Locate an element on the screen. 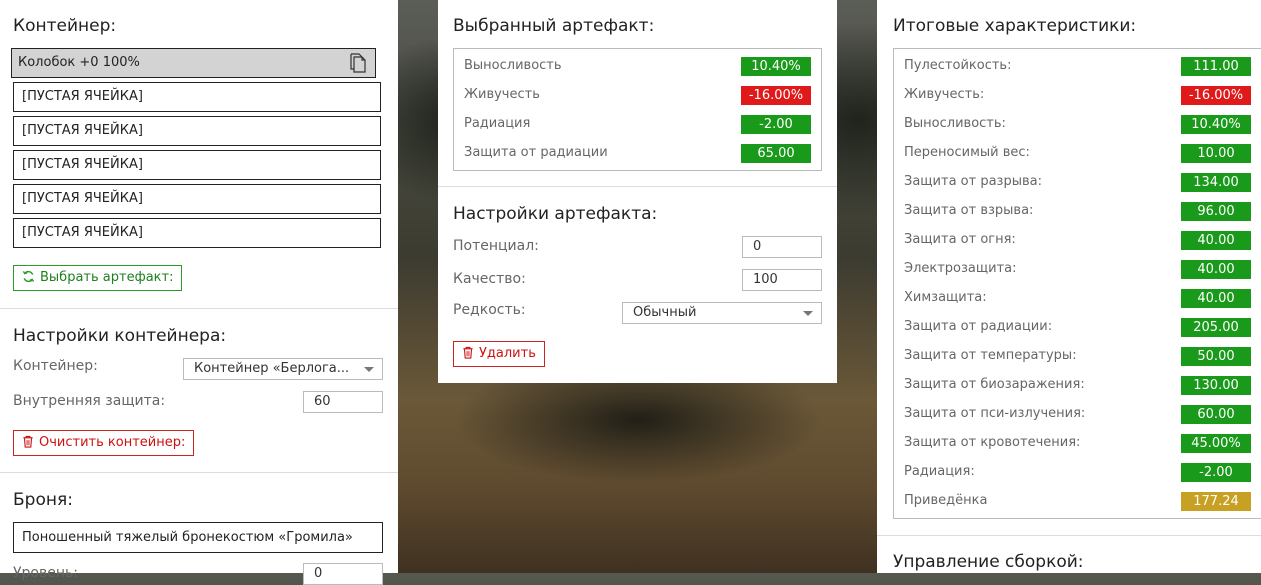 The height and width of the screenshot is (585, 1261). stat-name: Защита от радиации: is located at coordinates (978, 326).